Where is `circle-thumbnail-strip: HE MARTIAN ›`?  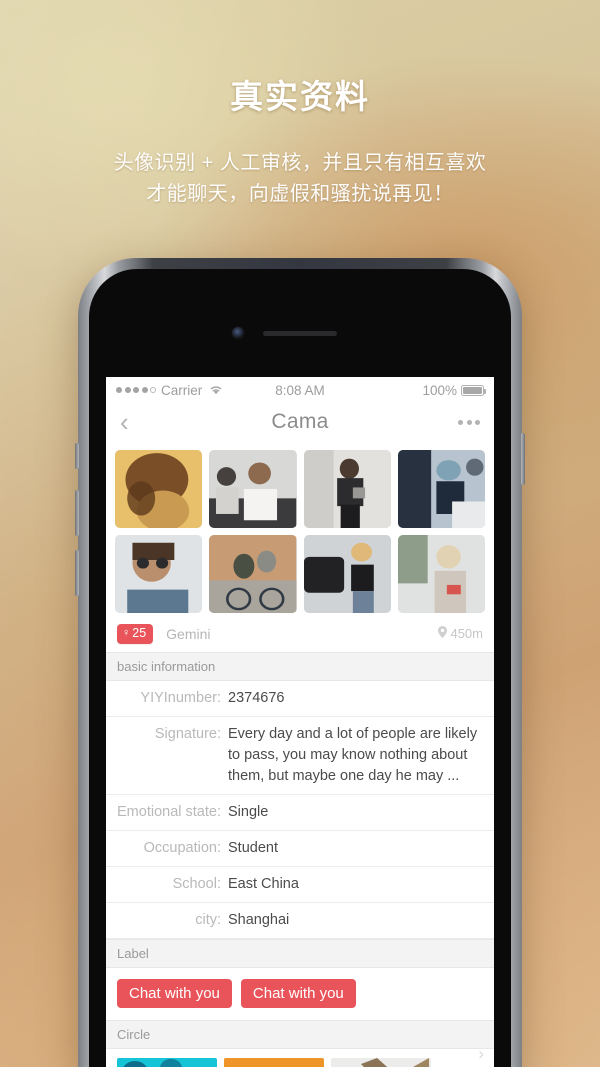 circle-thumbnail-strip: HE MARTIAN › is located at coordinates (300, 1055).